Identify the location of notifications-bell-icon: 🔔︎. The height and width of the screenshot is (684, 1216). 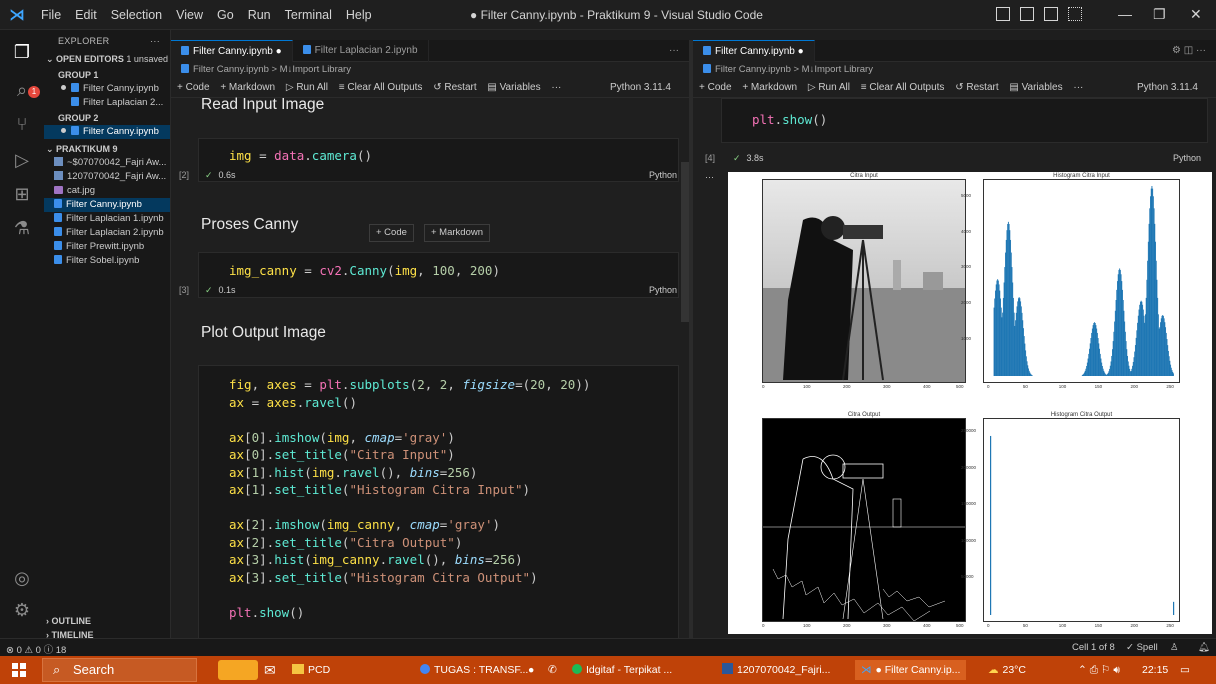
(1204, 647).